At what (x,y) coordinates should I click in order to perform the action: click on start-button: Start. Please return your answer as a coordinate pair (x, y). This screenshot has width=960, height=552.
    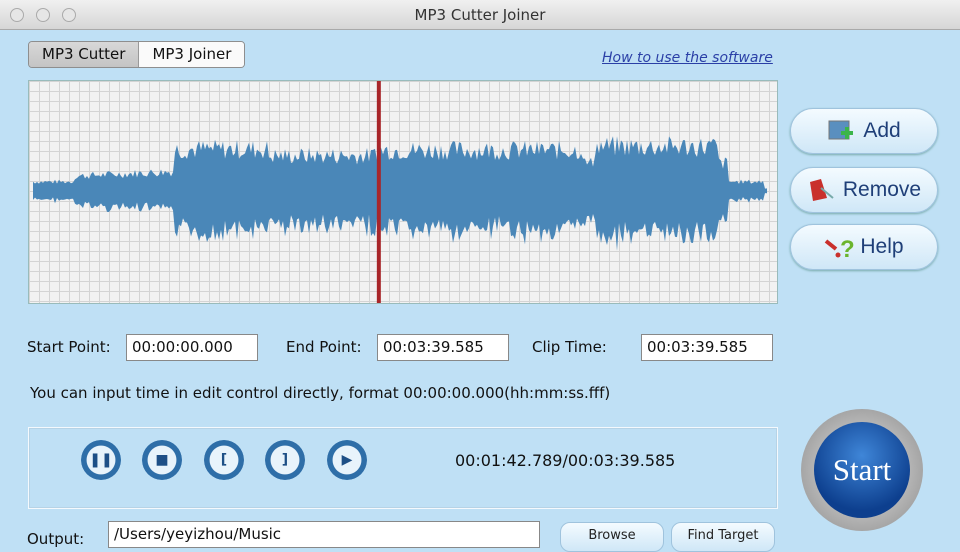
    Looking at the image, I should click on (862, 470).